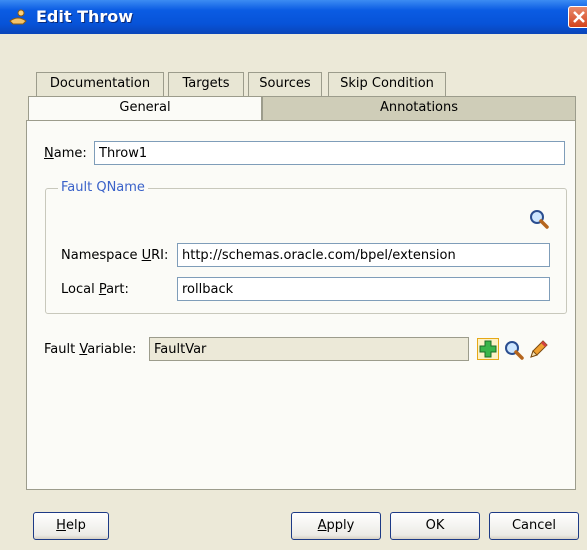 The height and width of the screenshot is (550, 587). What do you see at coordinates (387, 84) in the screenshot?
I see `tab-skip-condition: Skip Condition` at bounding box center [387, 84].